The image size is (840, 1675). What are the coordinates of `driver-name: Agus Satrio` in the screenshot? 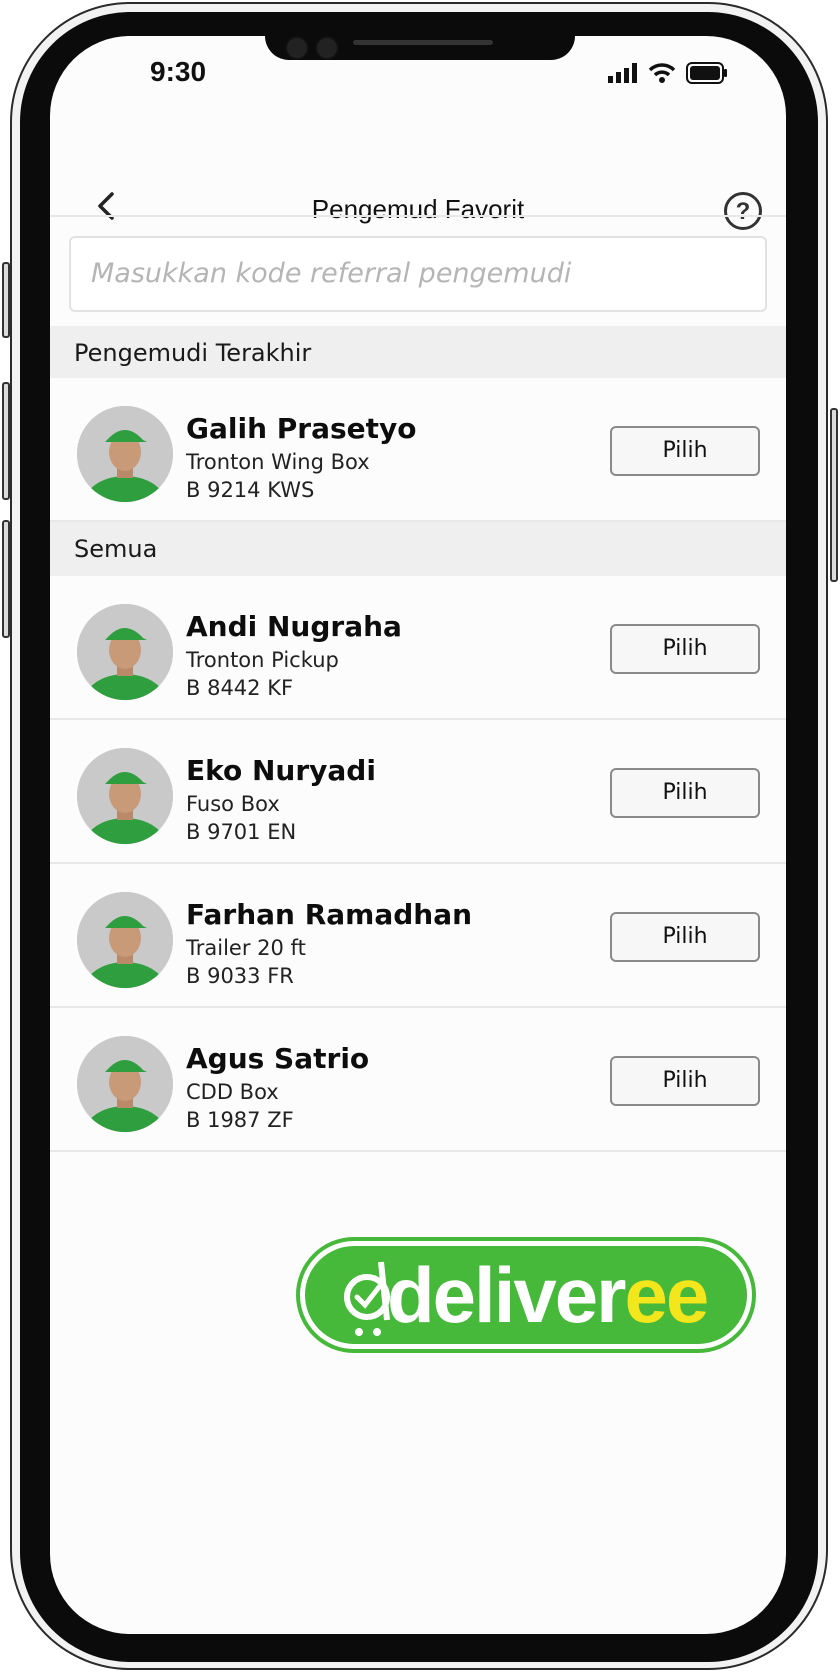 It's located at (278, 1058).